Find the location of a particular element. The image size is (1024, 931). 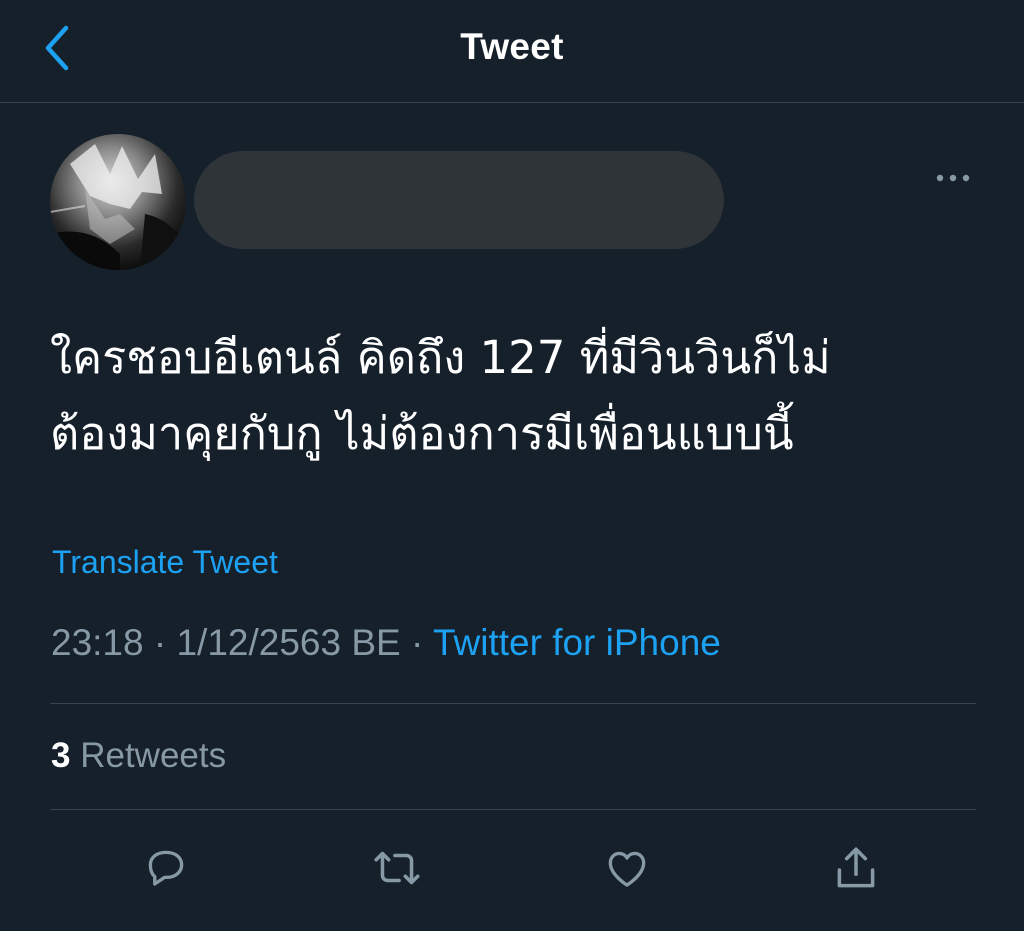

reply-icon is located at coordinates (166, 868).